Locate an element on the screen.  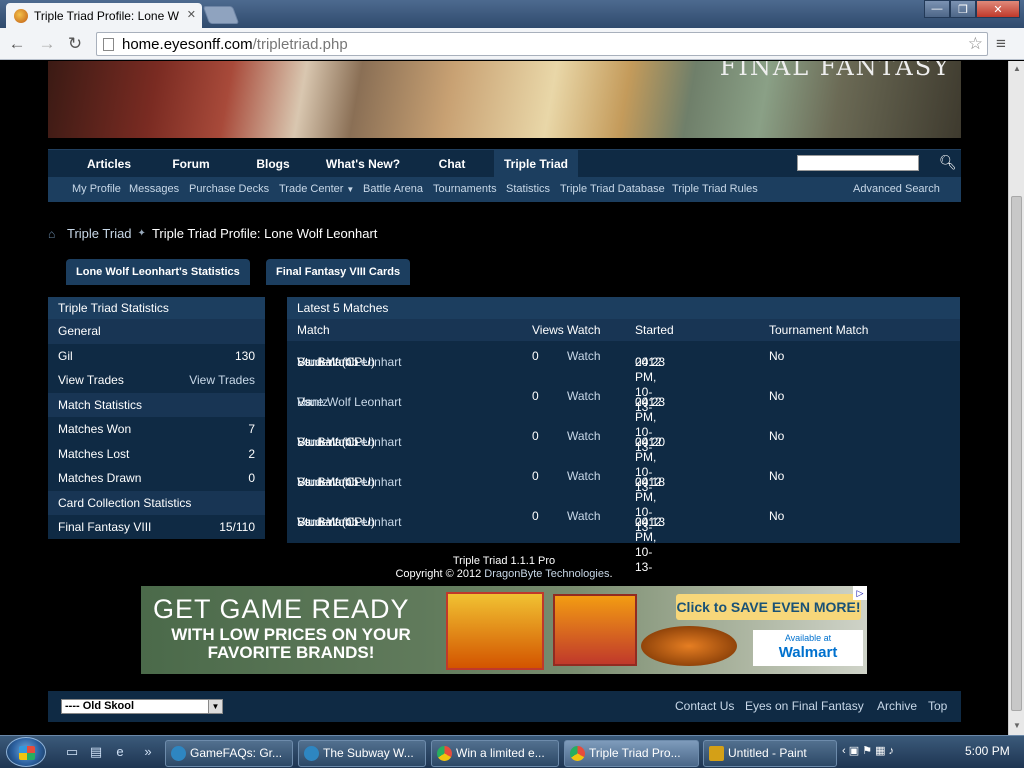
stat-drawn: Matches Drawn 0 is located at coordinates (156, 478).